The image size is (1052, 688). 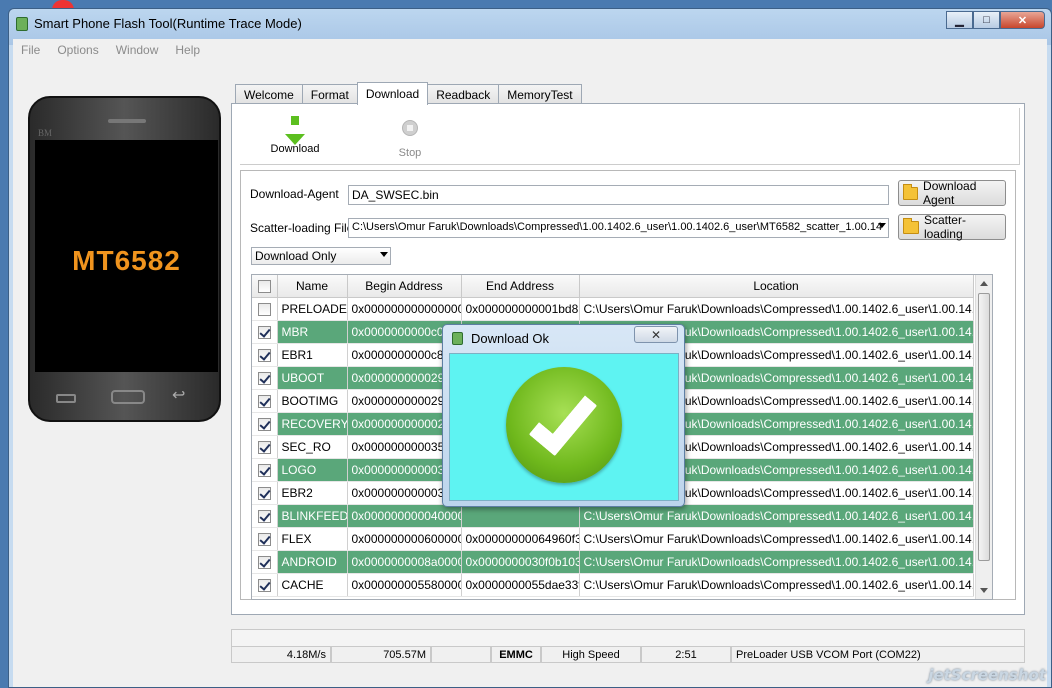 I want to click on menu-help: Help, so click(x=187, y=50).